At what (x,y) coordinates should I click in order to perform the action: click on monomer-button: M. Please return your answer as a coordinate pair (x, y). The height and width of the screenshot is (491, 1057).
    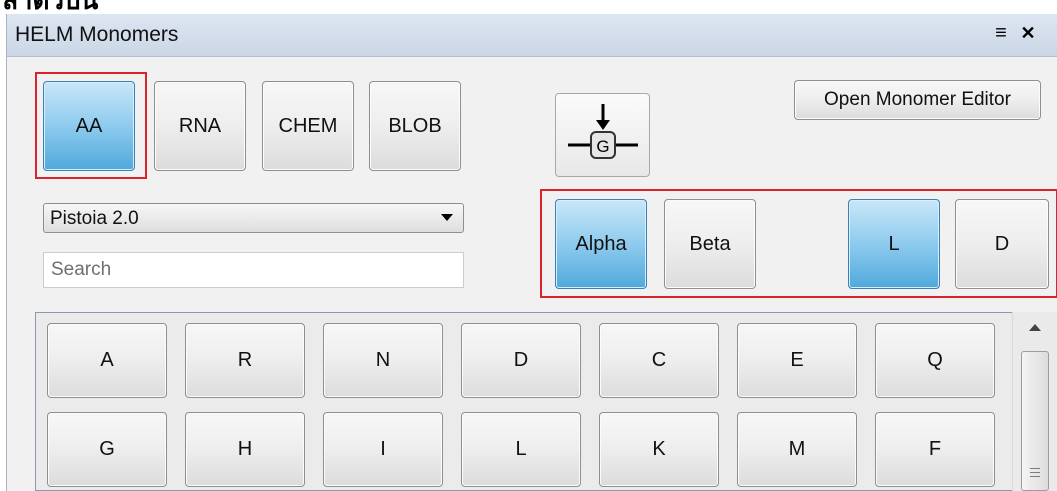
    Looking at the image, I should click on (797, 449).